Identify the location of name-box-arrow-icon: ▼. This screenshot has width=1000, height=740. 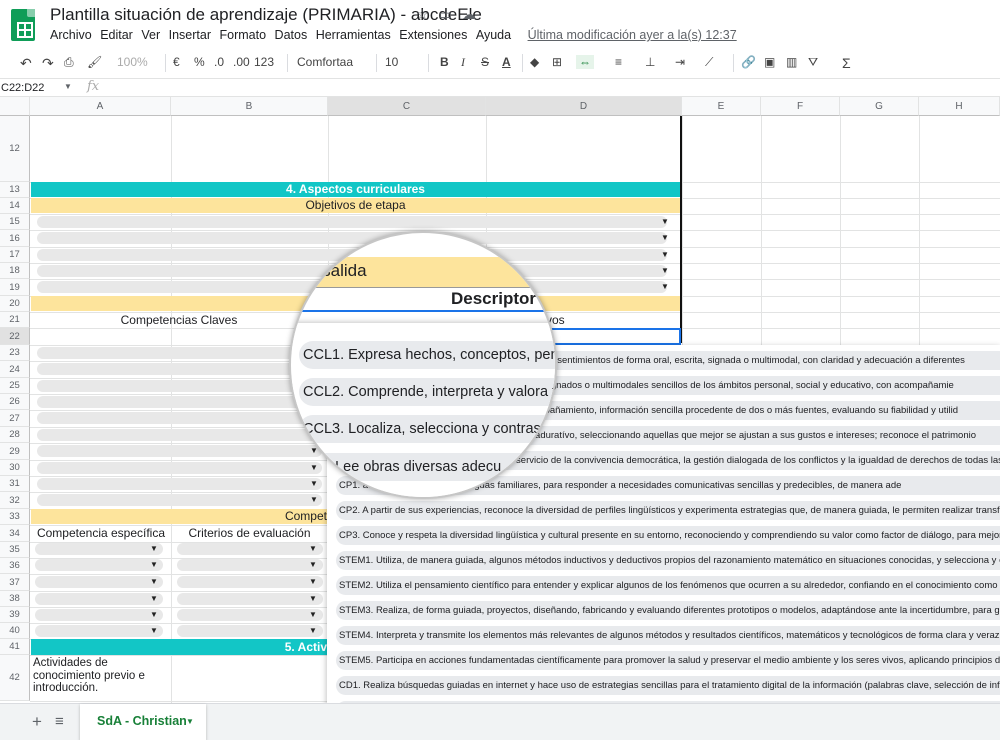
(68, 86).